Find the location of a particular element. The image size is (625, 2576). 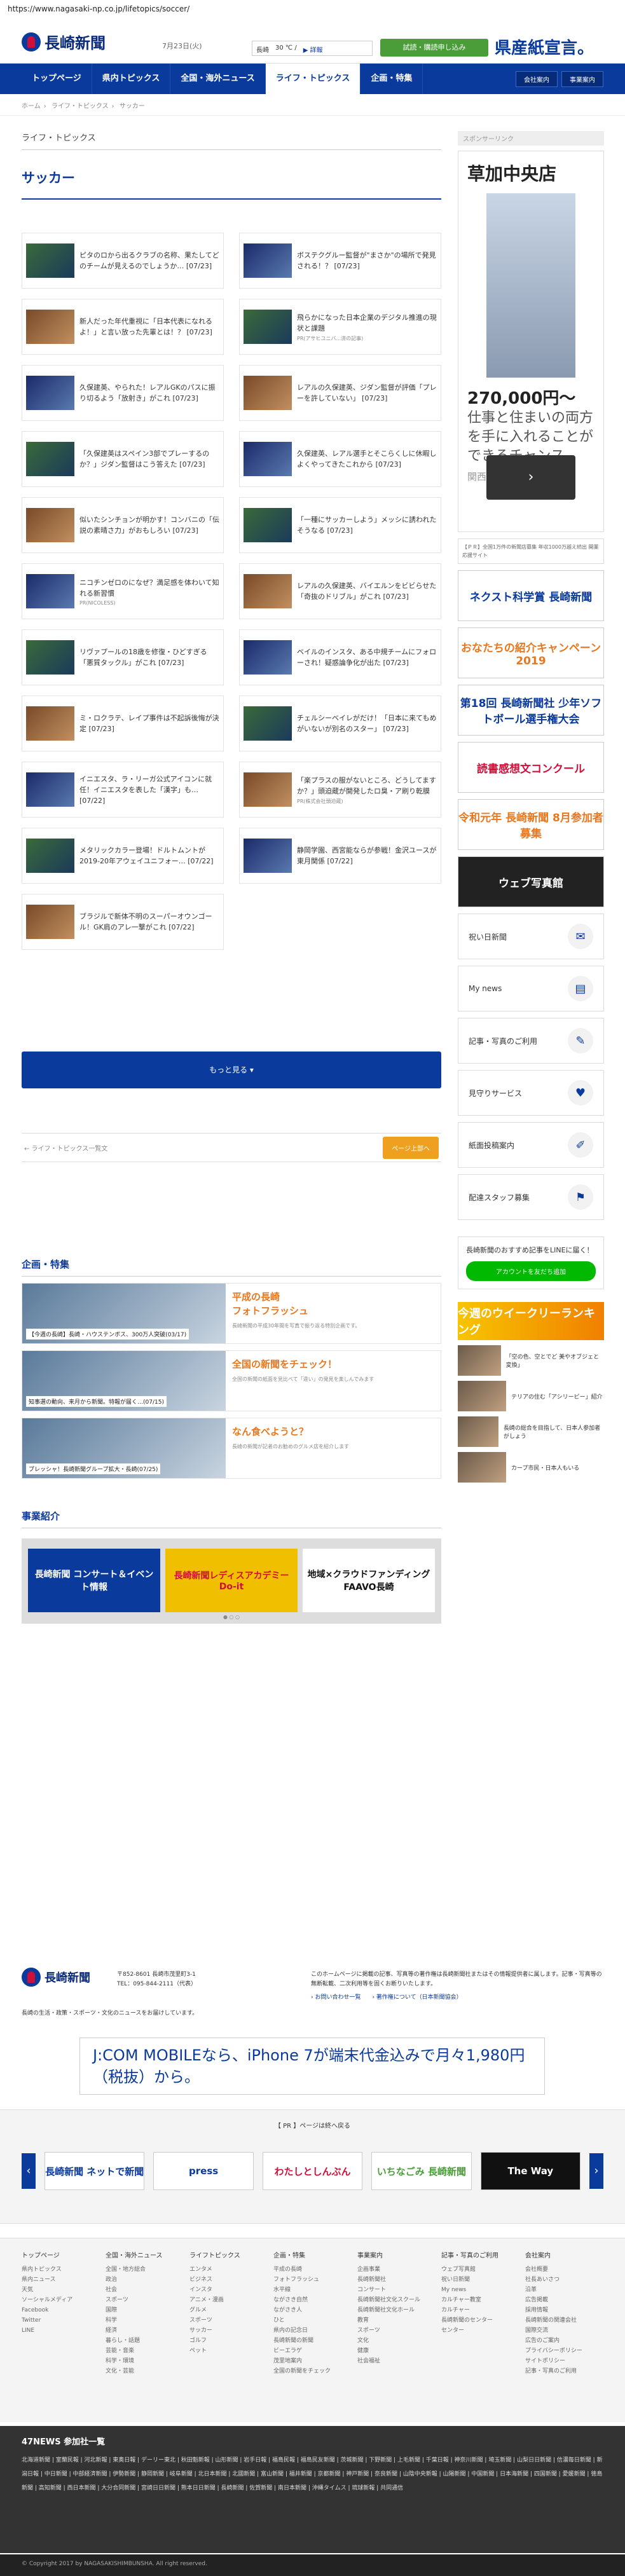

line-add-friend-button: アカウントを友だち追加 is located at coordinates (531, 1271).